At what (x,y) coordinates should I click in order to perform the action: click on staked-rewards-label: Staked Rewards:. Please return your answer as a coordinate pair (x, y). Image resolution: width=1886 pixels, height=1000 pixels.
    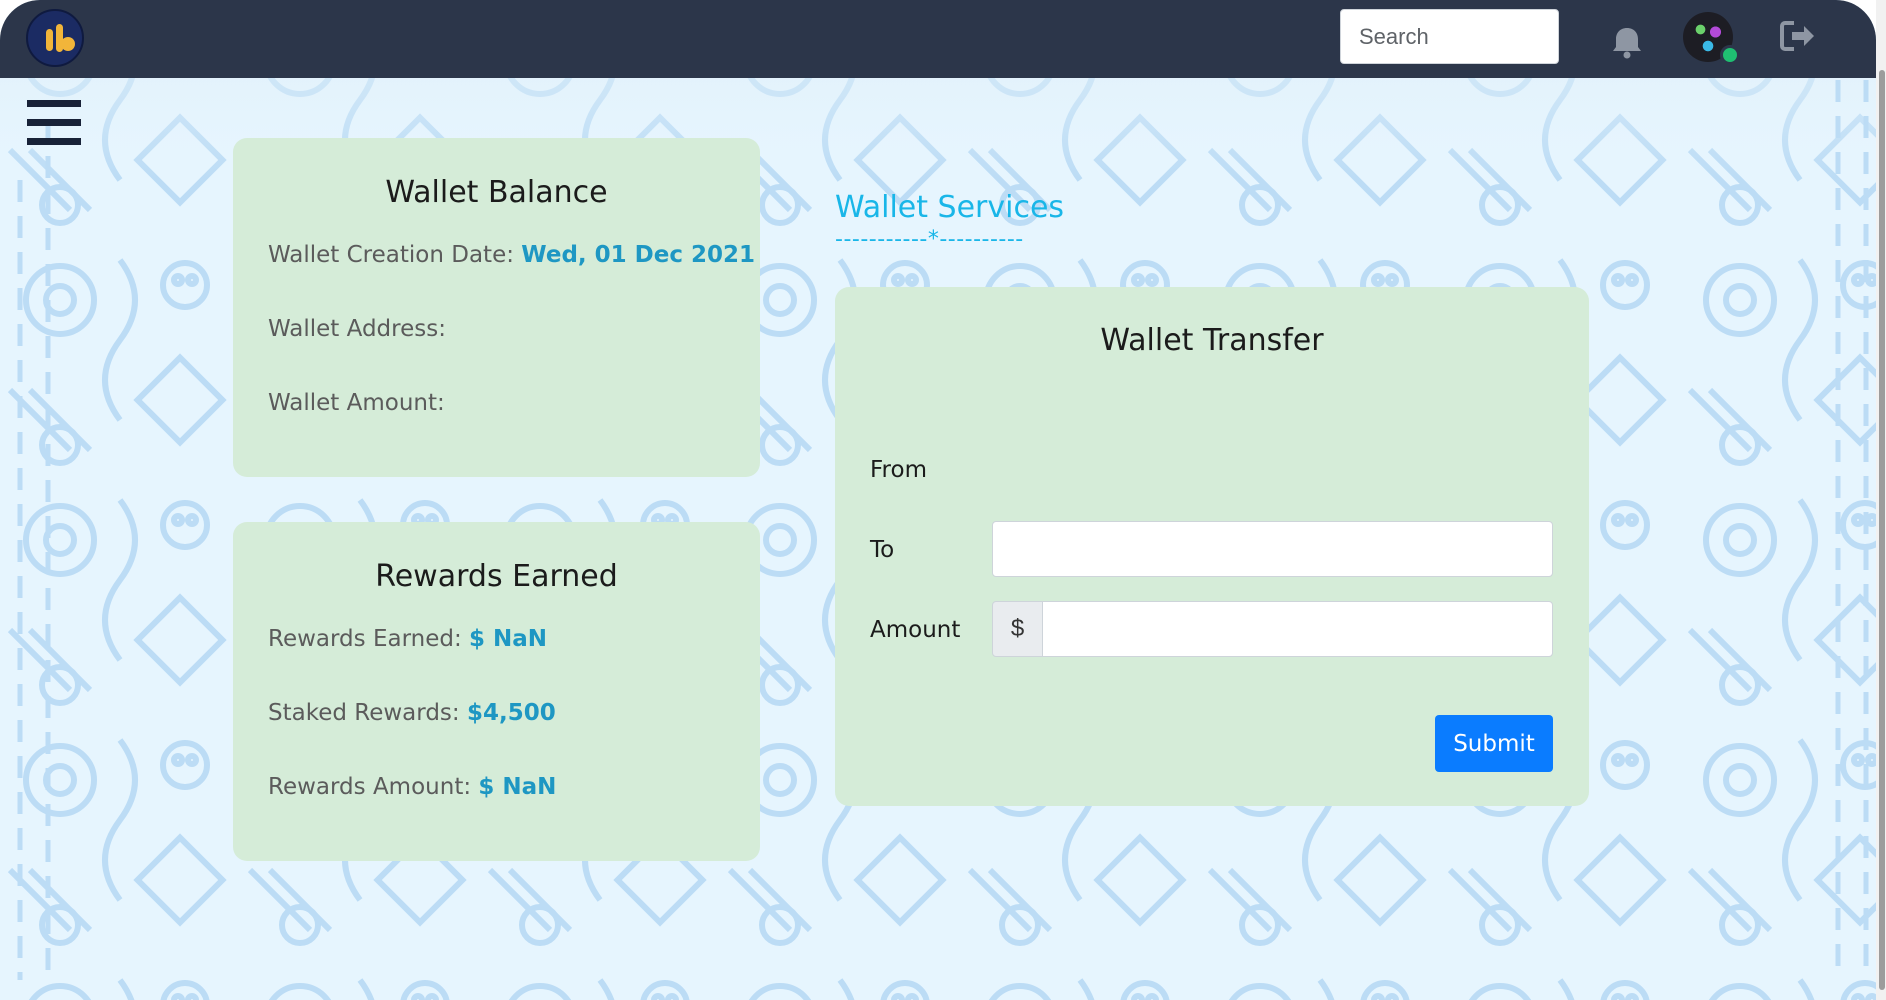
    Looking at the image, I should click on (364, 713).